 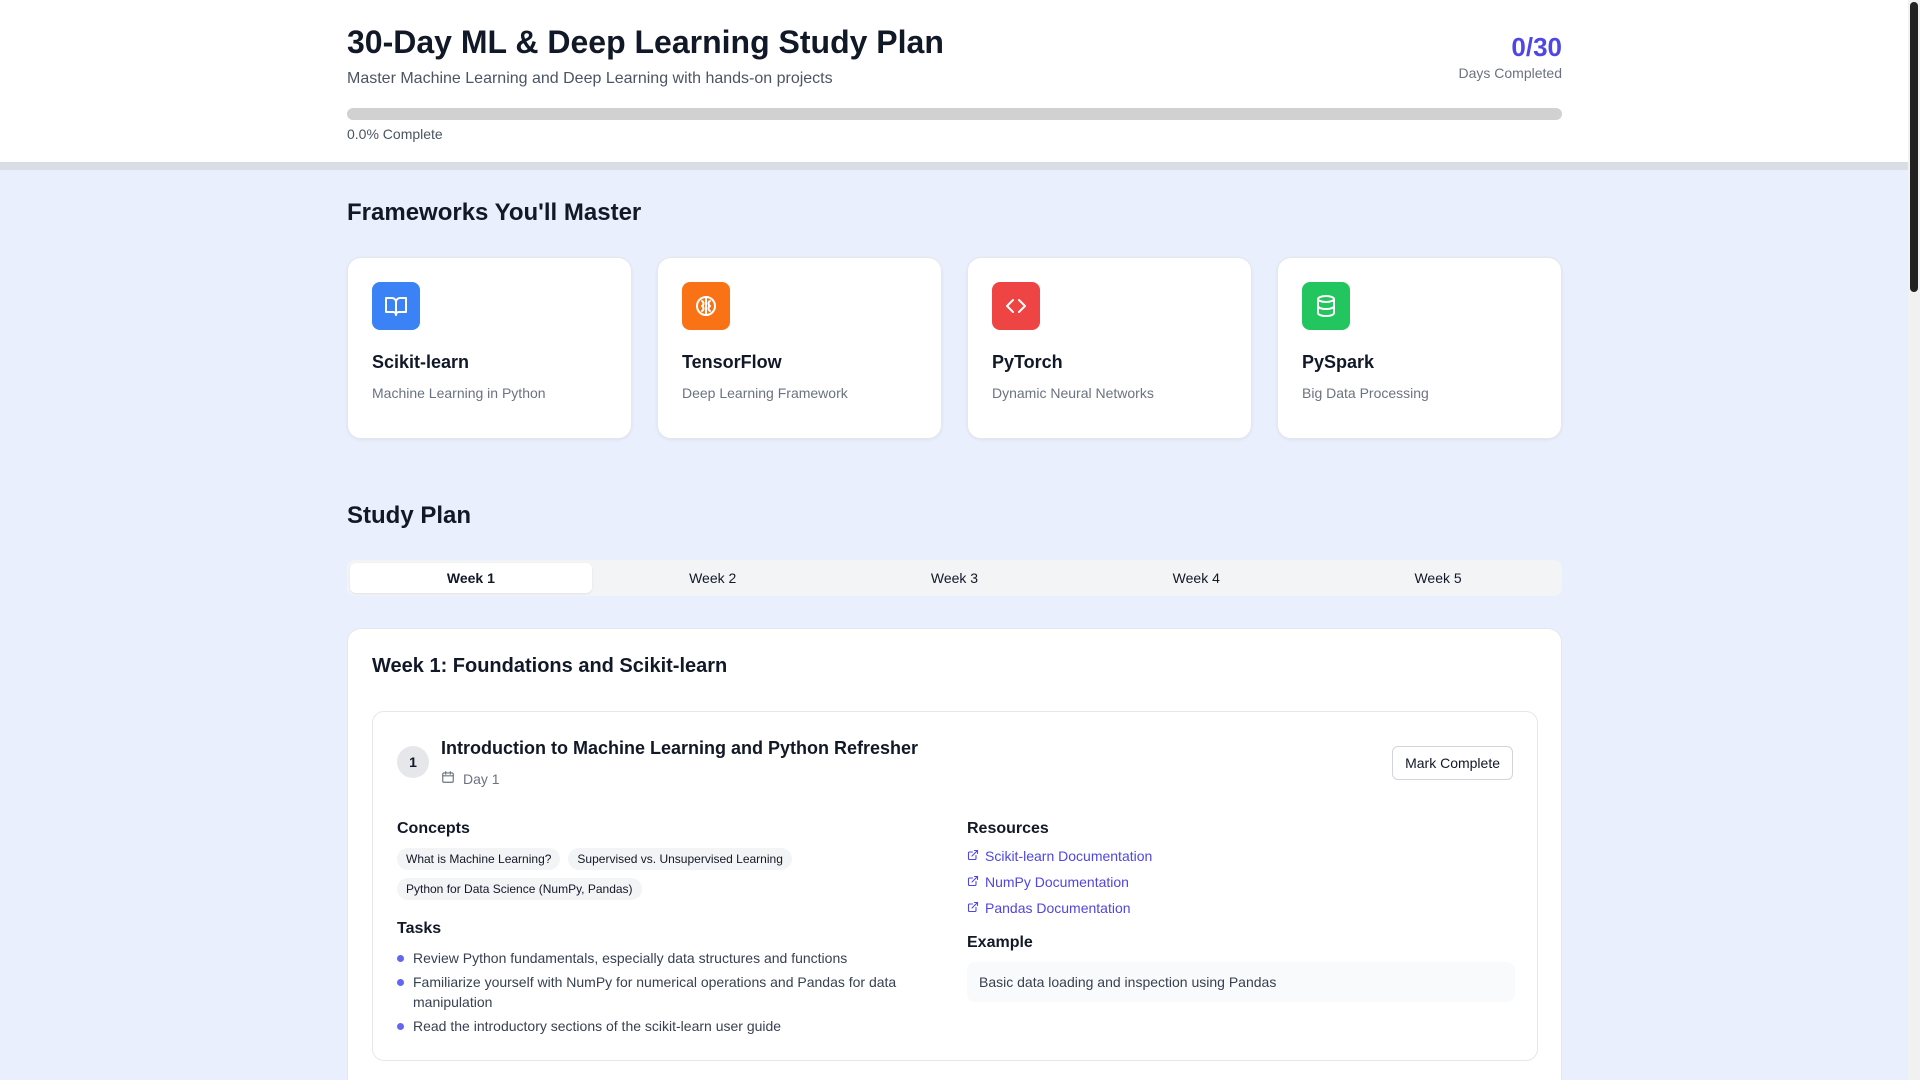 I want to click on book-open-icon, so click(x=396, y=306).